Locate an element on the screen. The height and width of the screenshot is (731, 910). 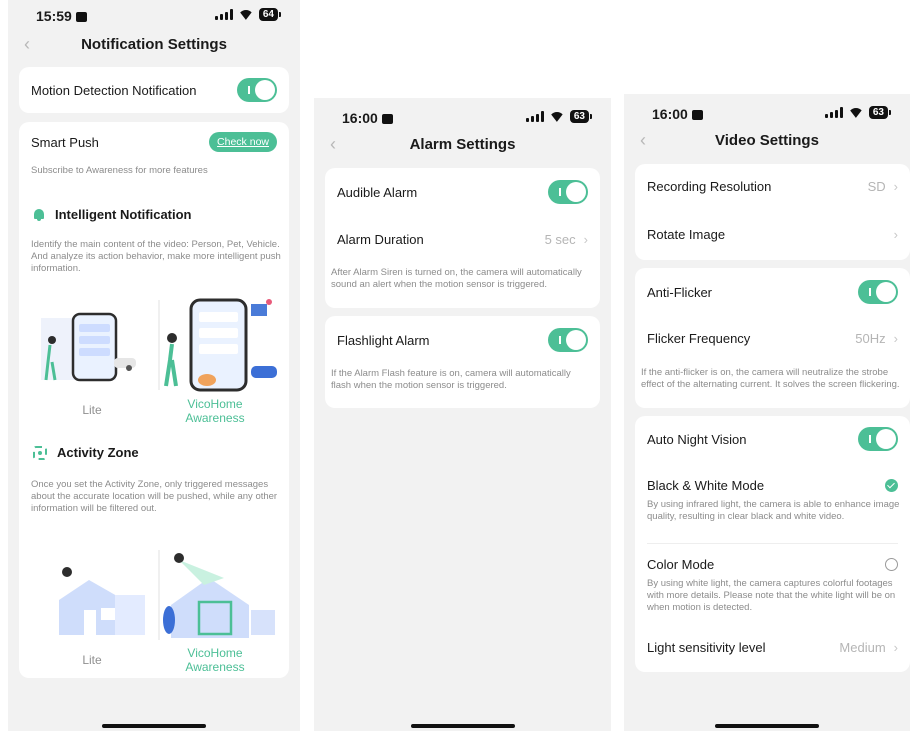
bw-mode-option: Black & White Mode is located at coordinates (772, 485).